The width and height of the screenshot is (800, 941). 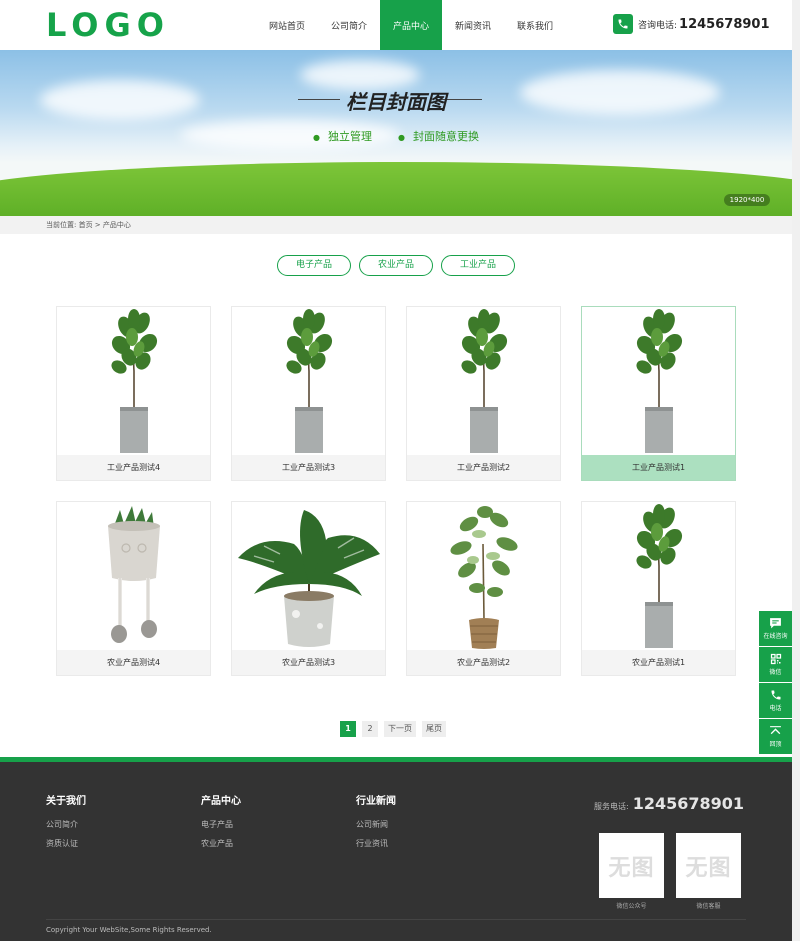 What do you see at coordinates (478, 265) in the screenshot?
I see `category-industrial: 工业产品` at bounding box center [478, 265].